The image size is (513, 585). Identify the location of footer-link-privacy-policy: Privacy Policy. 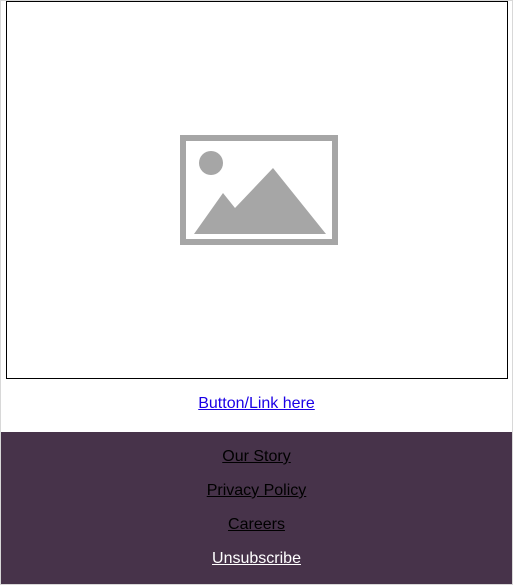
(256, 491).